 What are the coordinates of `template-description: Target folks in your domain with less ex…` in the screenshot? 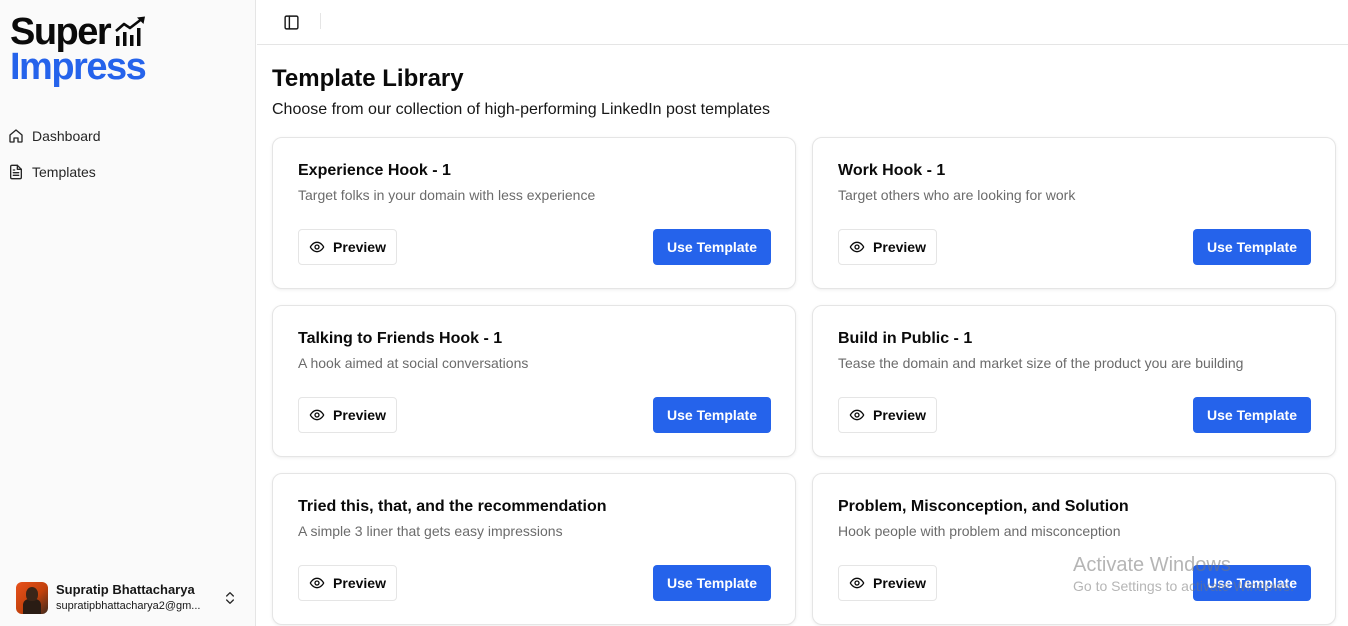 It's located at (447, 195).